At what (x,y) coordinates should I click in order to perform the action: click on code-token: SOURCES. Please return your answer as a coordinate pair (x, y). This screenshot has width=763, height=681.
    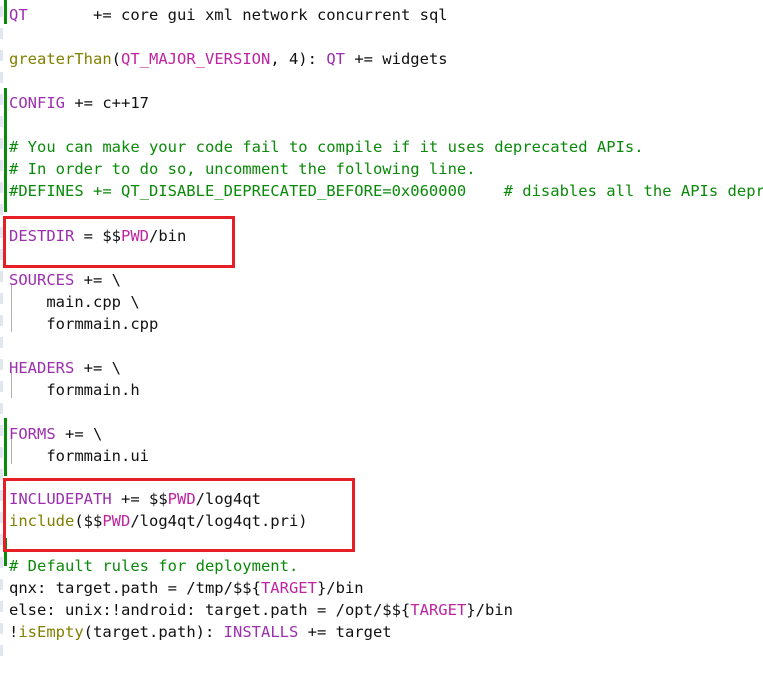
    Looking at the image, I should click on (42, 280).